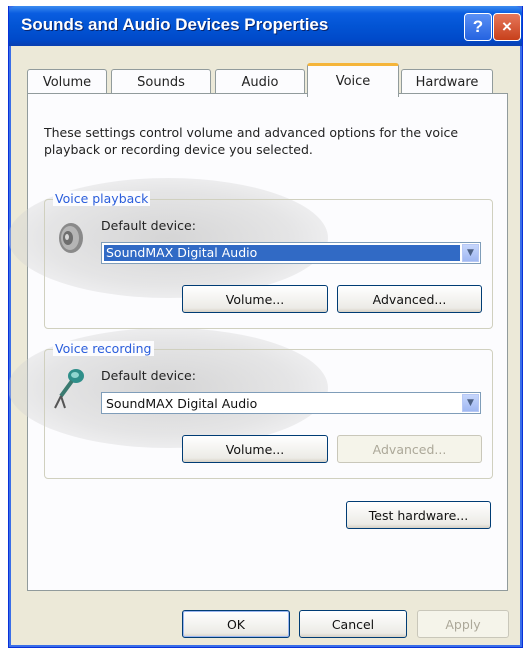 The width and height of the screenshot is (529, 653). What do you see at coordinates (291, 403) in the screenshot?
I see `recording-device-select: SoundMAX Digital Audio ▼` at bounding box center [291, 403].